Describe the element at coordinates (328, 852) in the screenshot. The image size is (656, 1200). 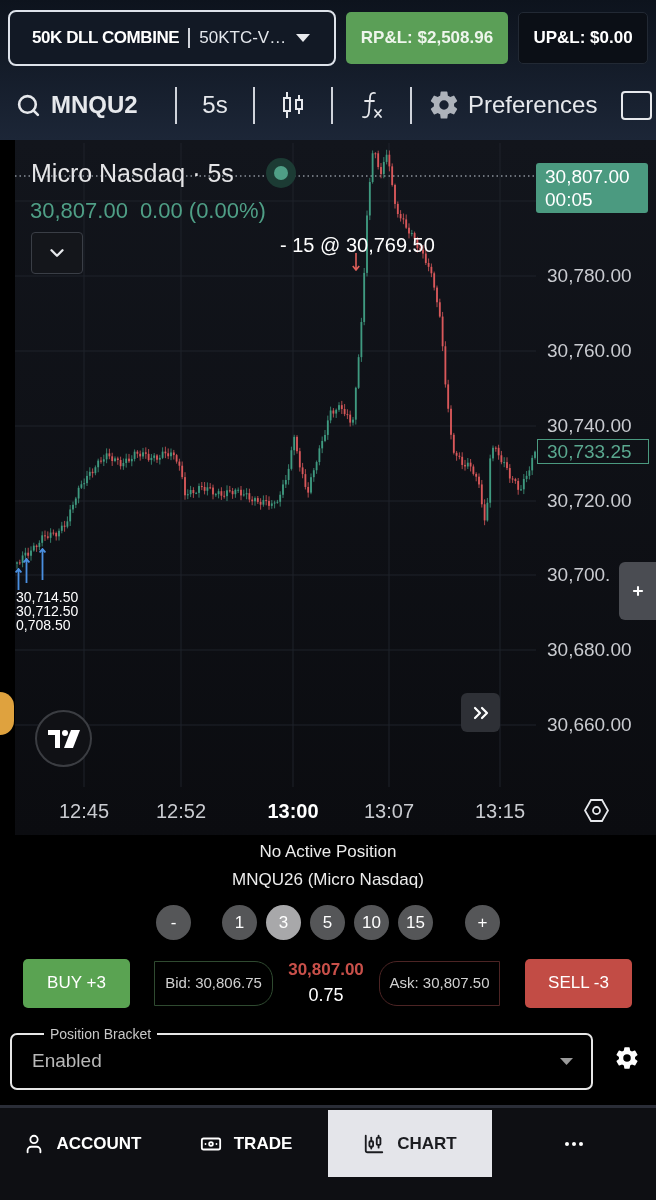
I see `position-status: No Active Position` at that location.